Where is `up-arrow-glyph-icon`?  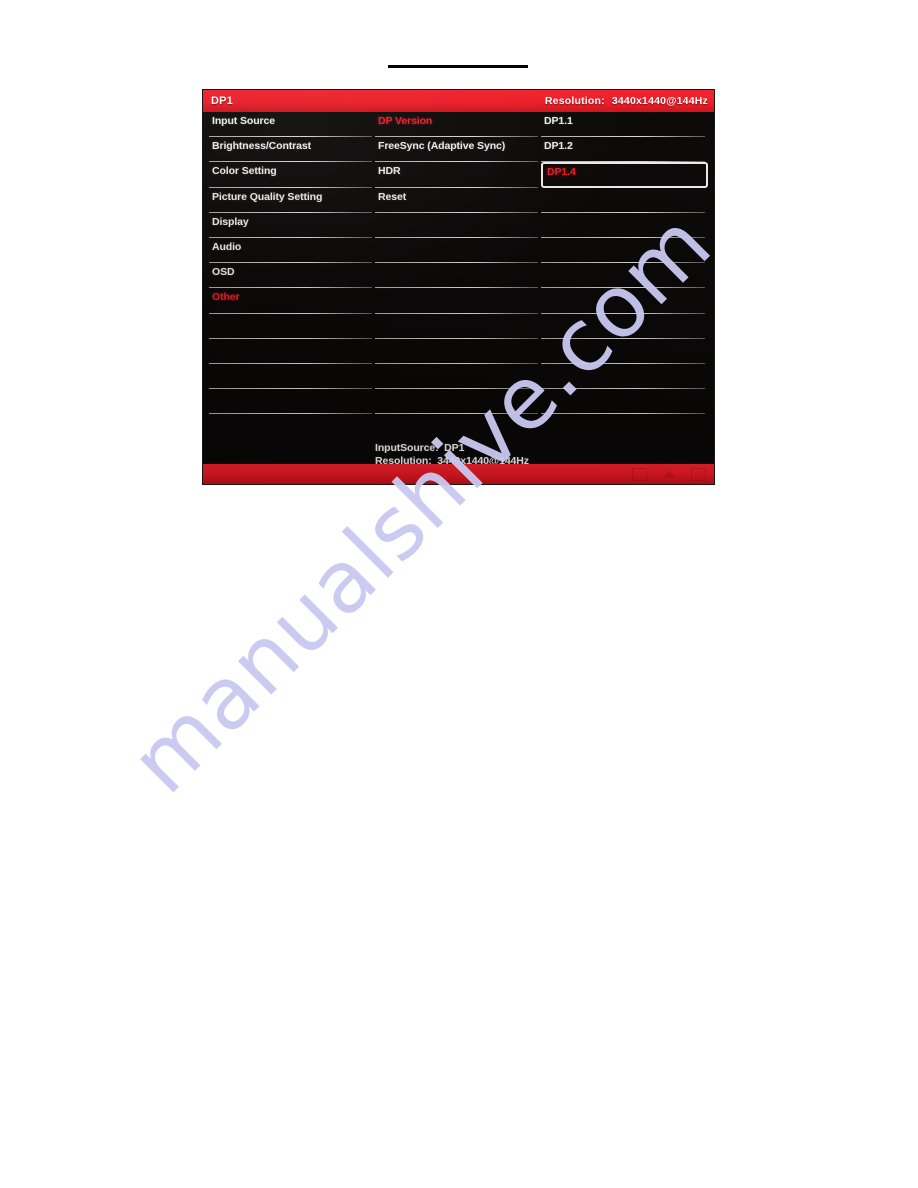 up-arrow-glyph-icon is located at coordinates (669, 474).